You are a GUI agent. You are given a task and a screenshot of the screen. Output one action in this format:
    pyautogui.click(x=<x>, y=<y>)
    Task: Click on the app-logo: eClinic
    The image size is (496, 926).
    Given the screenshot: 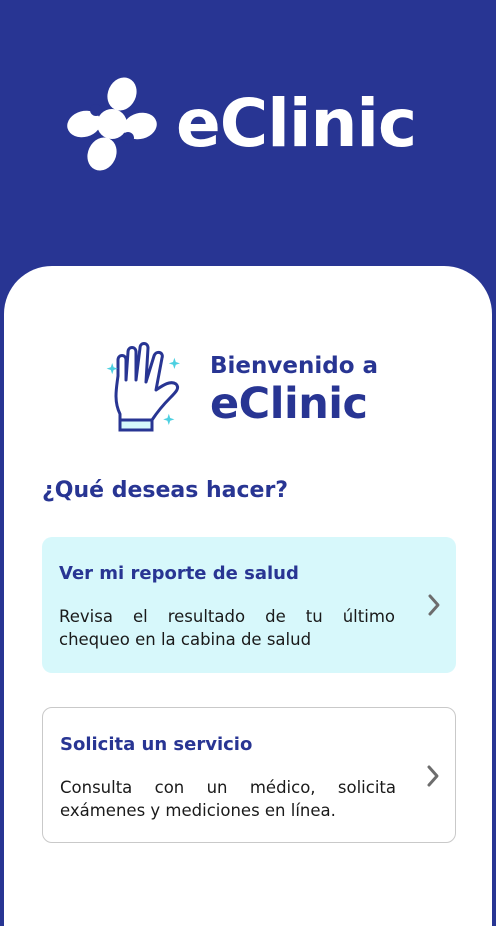 What is the action you would take?
    pyautogui.click(x=241, y=124)
    